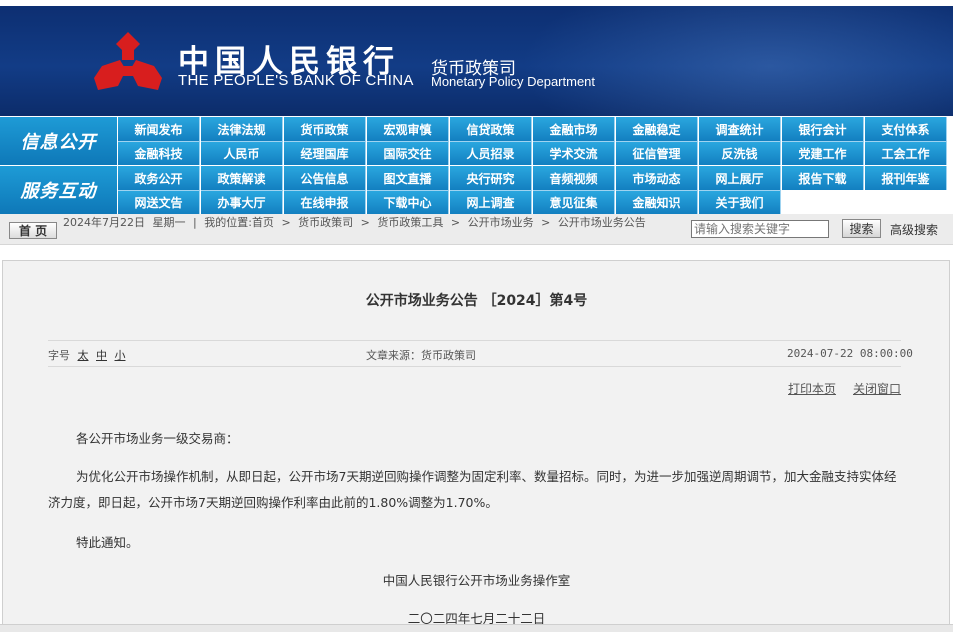 The width and height of the screenshot is (953, 632). Describe the element at coordinates (169, 222) in the screenshot. I see `current-weekday: 星期一` at that location.